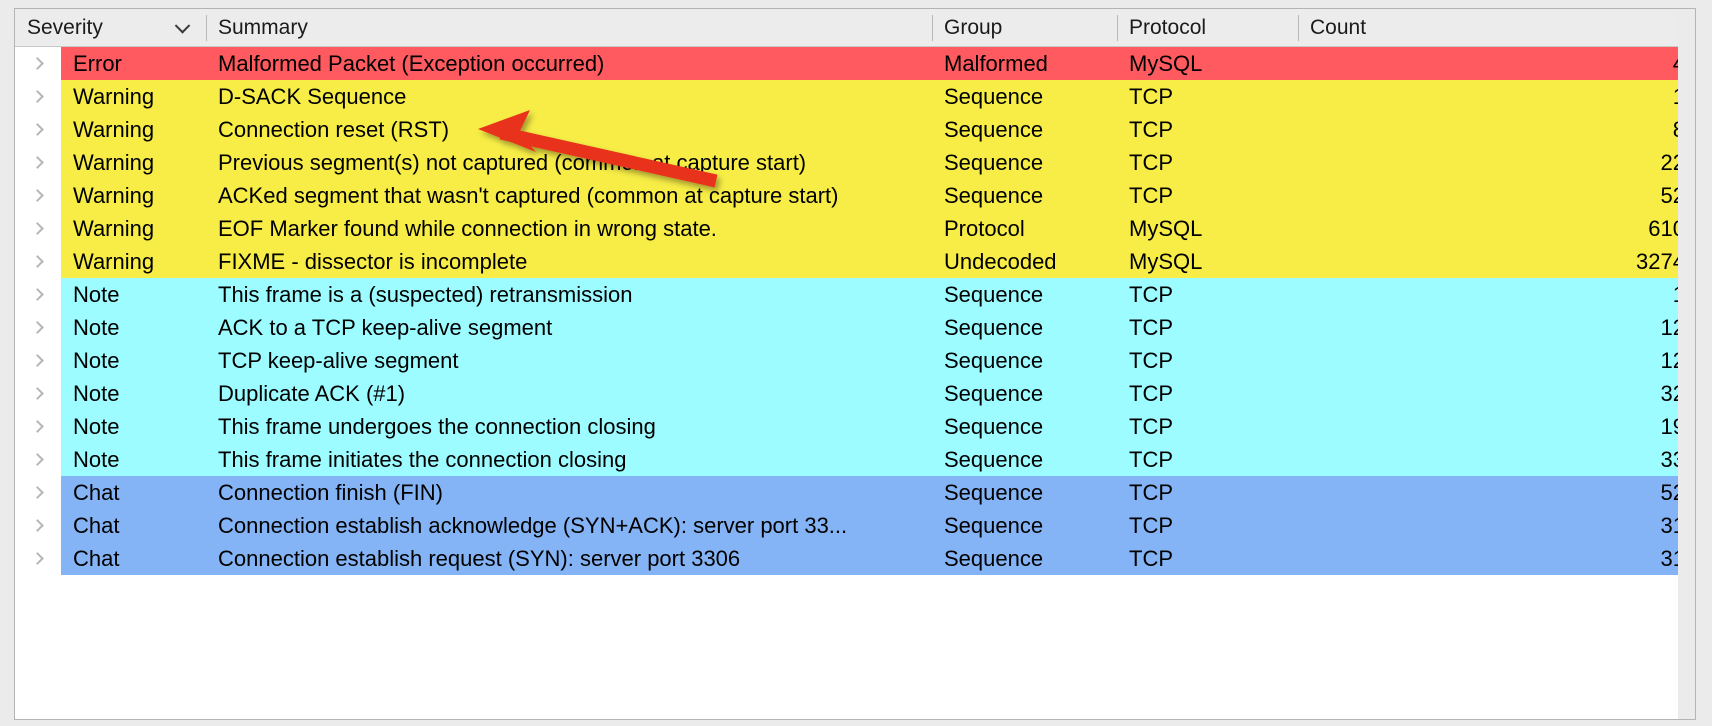 The height and width of the screenshot is (726, 1712). Describe the element at coordinates (973, 27) in the screenshot. I see `column-header-group-label: Group` at that location.